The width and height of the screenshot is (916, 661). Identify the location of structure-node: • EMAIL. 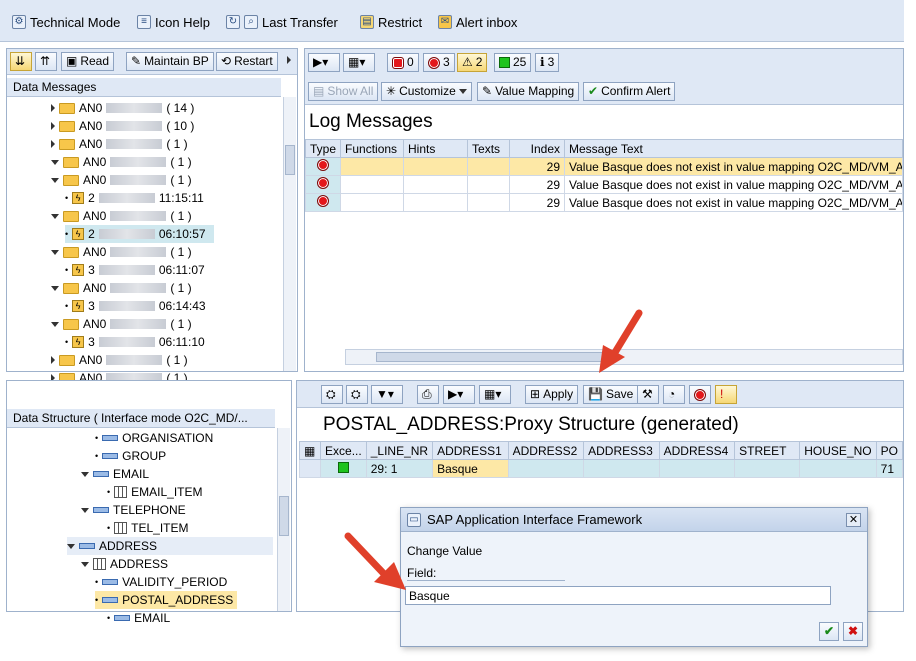
(138, 618).